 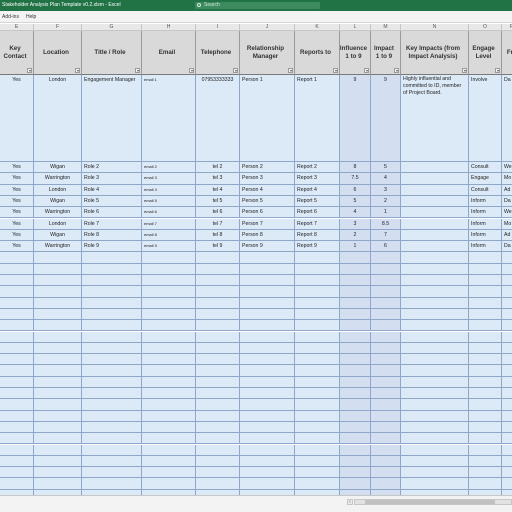 What do you see at coordinates (485, 179) in the screenshot?
I see `cell-engage: Engage` at bounding box center [485, 179].